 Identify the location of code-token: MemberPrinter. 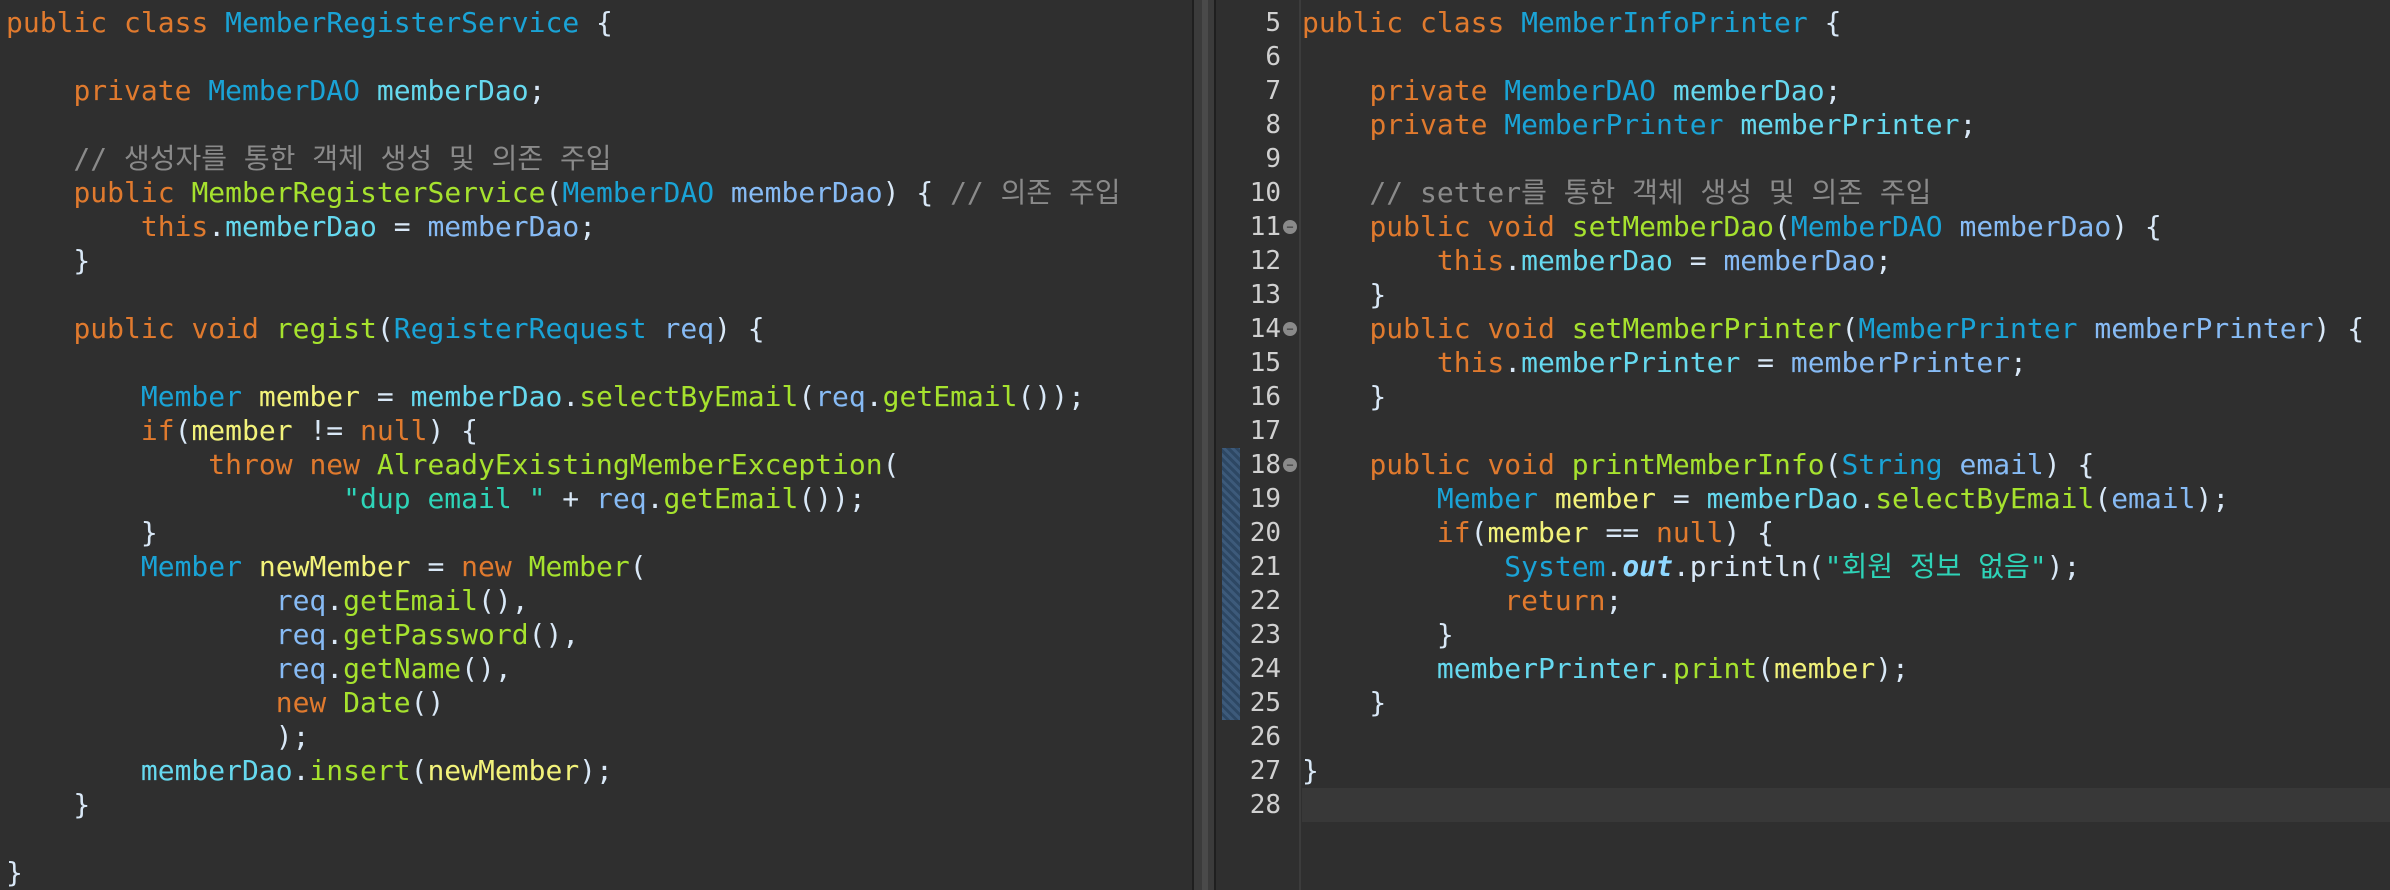
(1622, 124).